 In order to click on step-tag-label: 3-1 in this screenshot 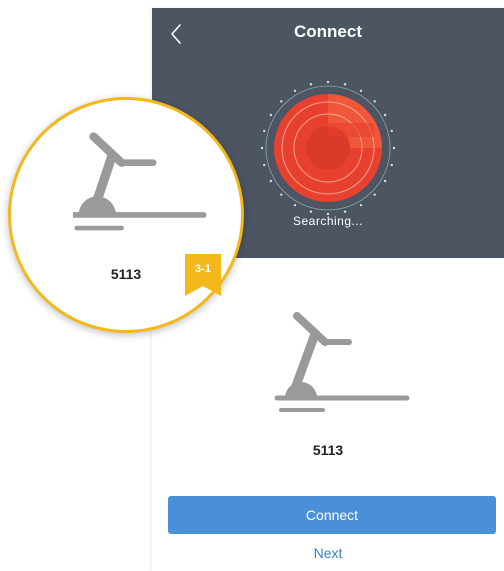, I will do `click(203, 269)`.